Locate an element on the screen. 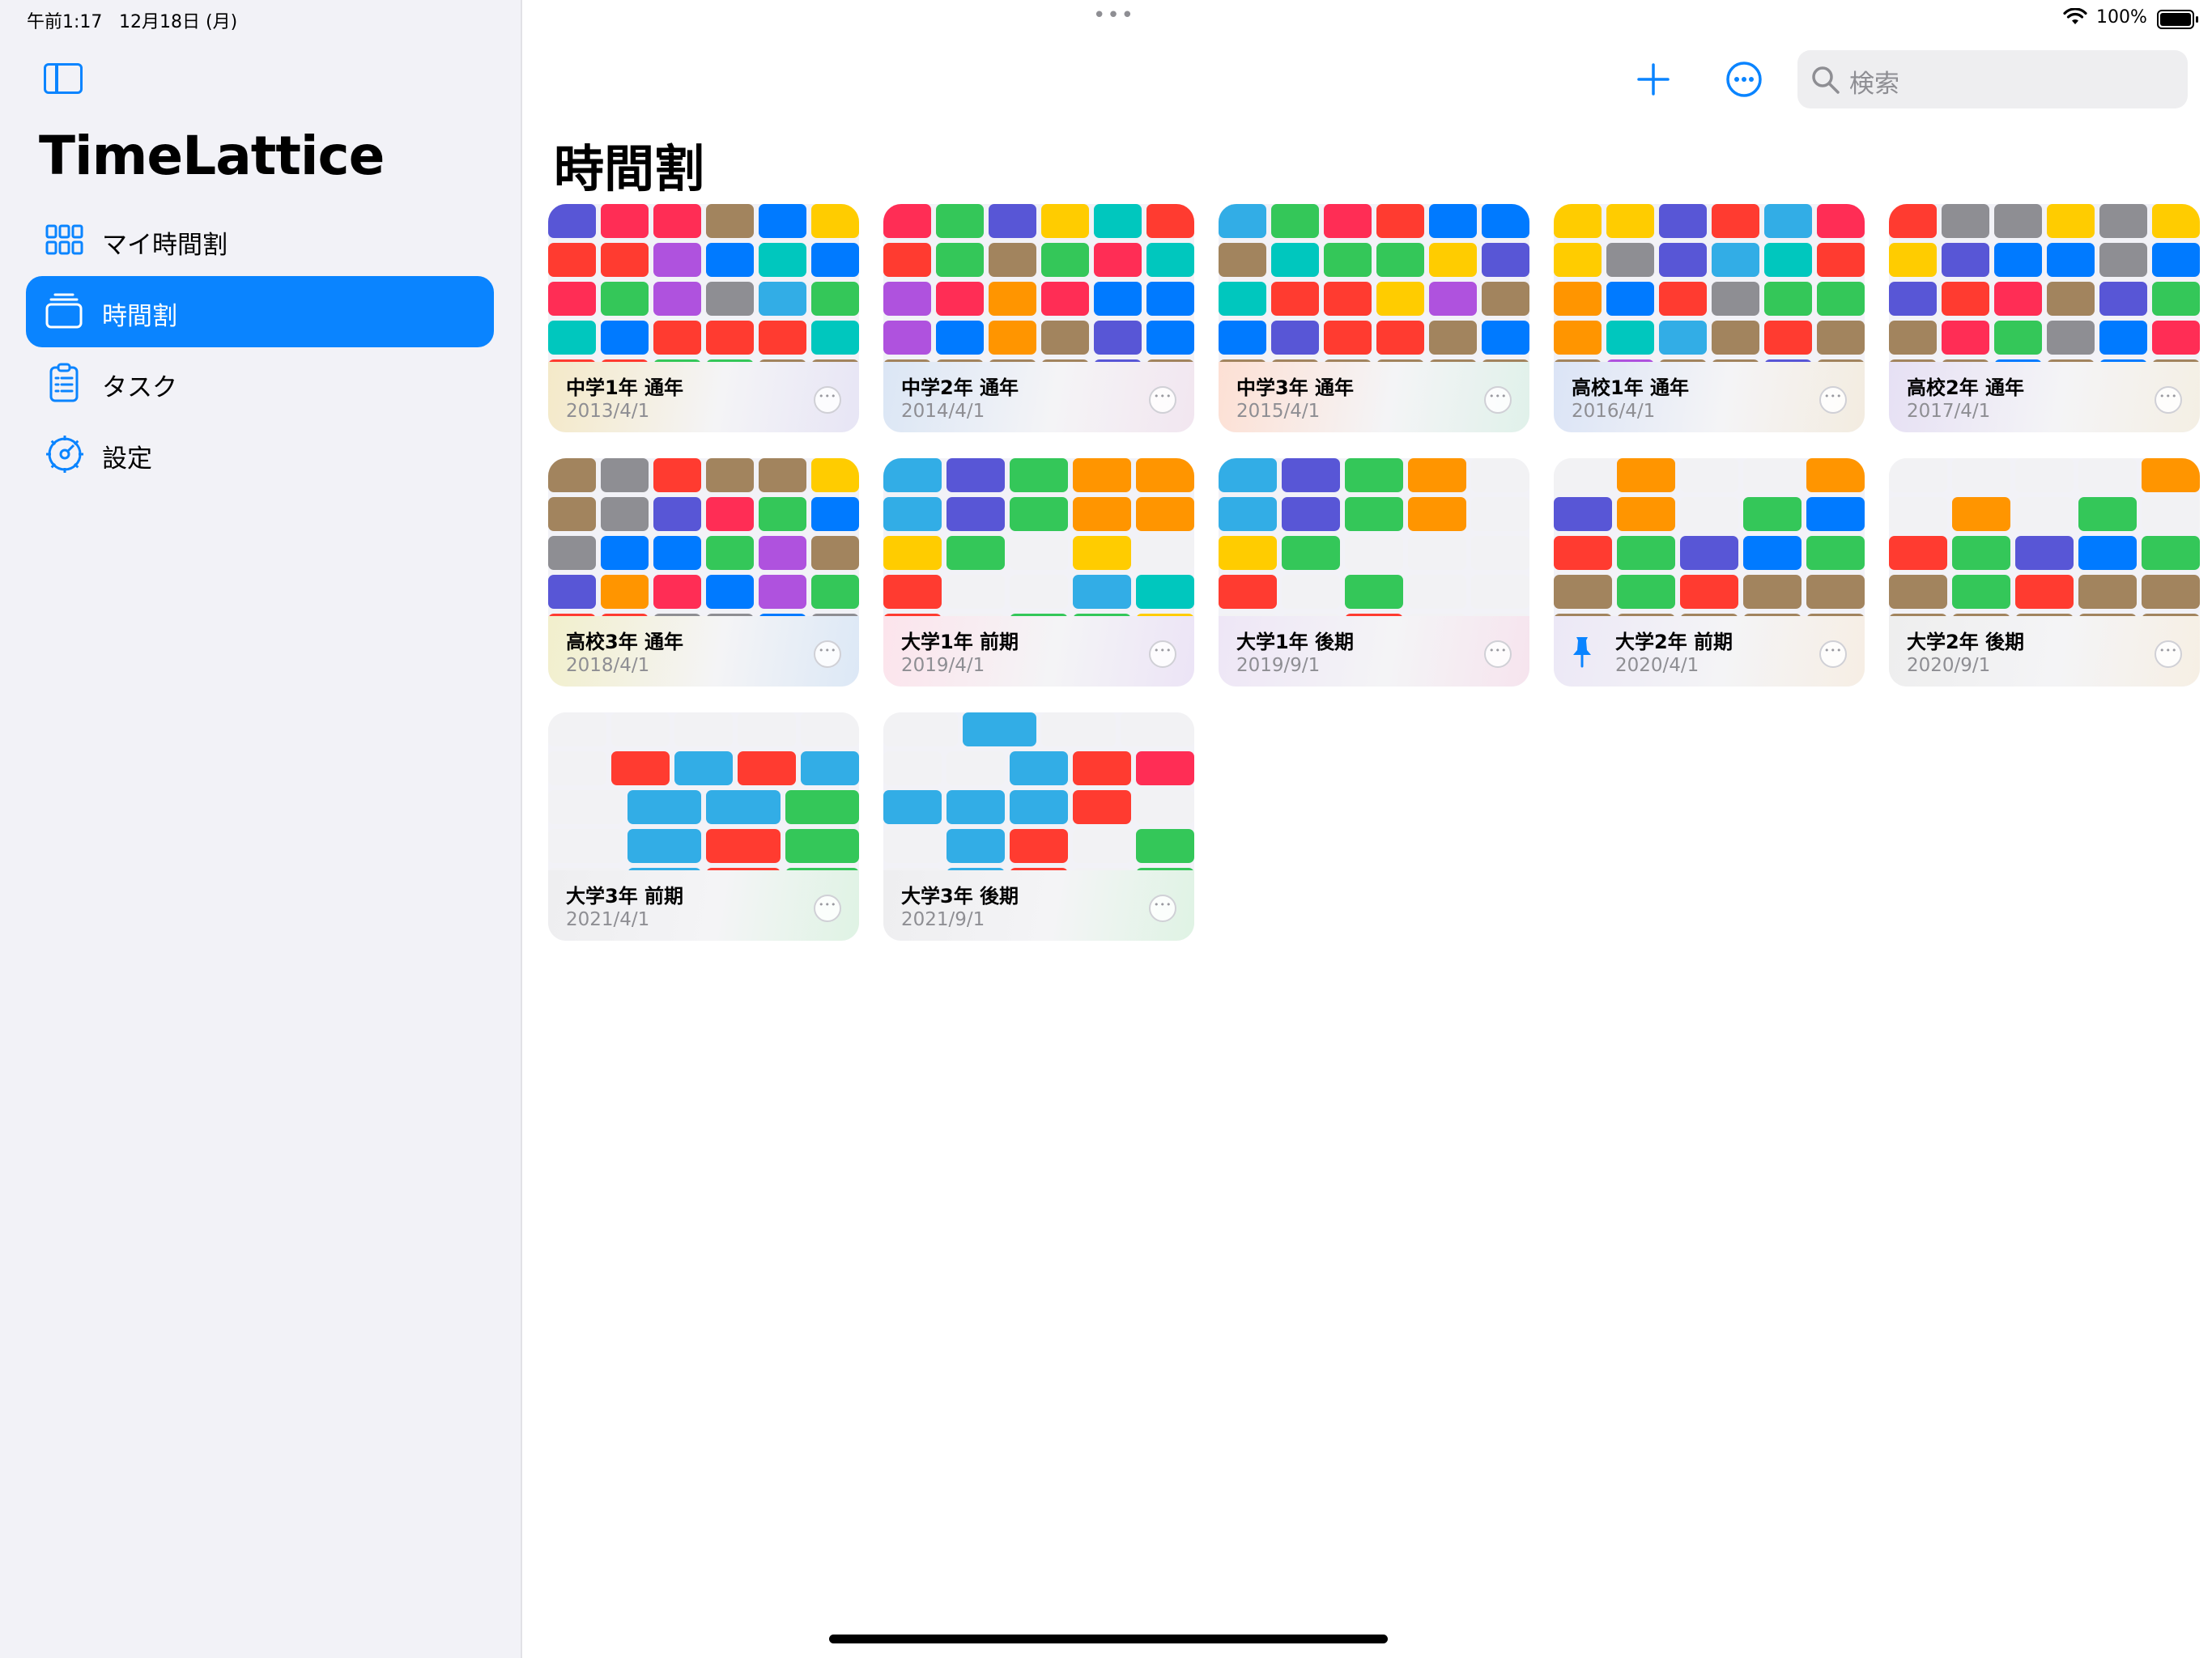 The image size is (2212, 1658). card-title: 中学1年 通年 is located at coordinates (625, 387).